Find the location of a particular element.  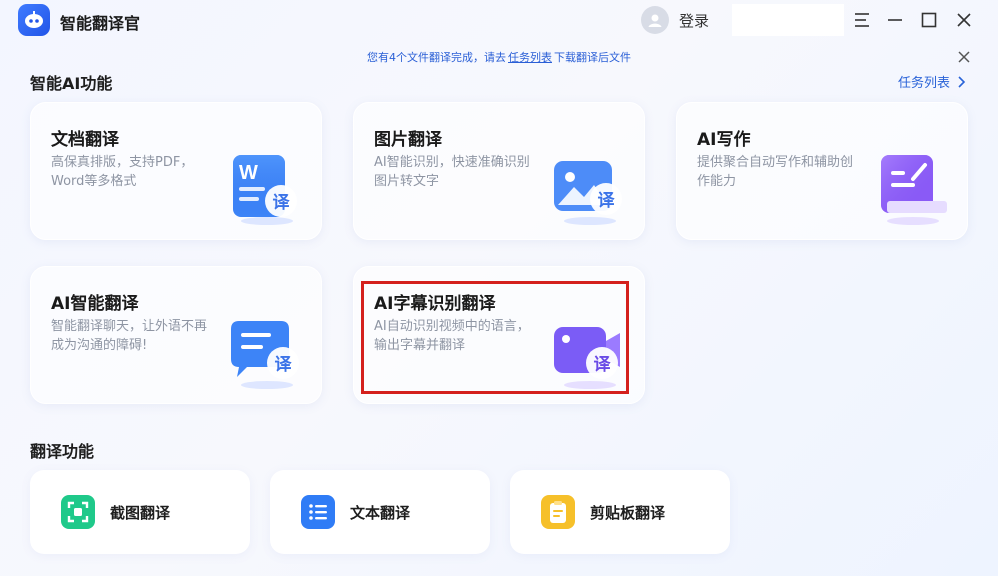

translate-section-title: 翻译功能 is located at coordinates (62, 451).